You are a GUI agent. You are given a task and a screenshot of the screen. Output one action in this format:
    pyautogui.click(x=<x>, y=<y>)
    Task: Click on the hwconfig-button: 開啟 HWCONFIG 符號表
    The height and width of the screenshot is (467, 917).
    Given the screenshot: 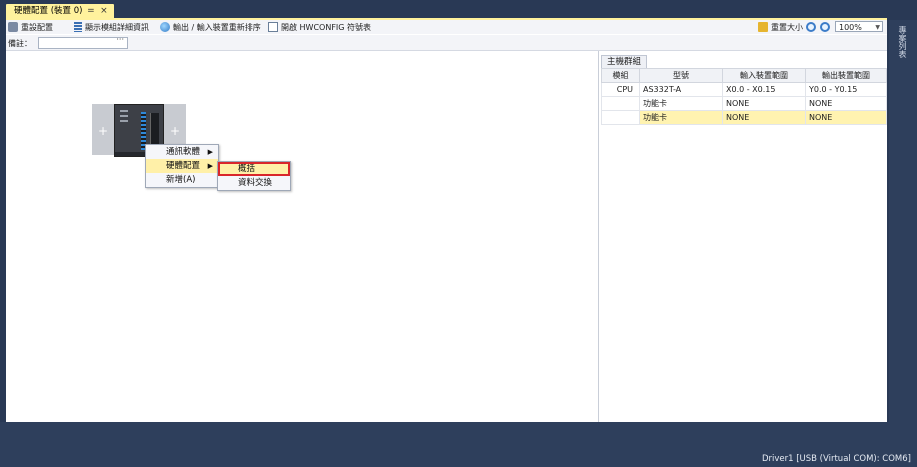 What is the action you would take?
    pyautogui.click(x=319, y=27)
    